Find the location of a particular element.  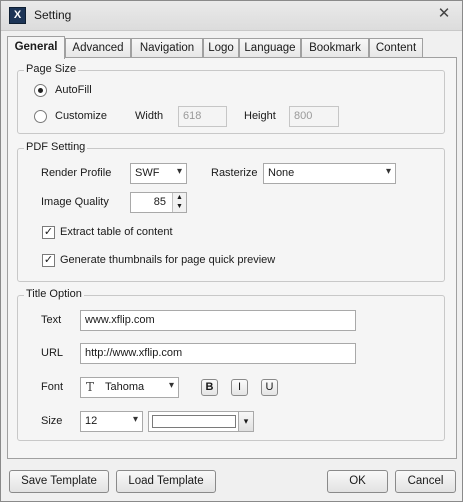

color-swatch is located at coordinates (194, 421).